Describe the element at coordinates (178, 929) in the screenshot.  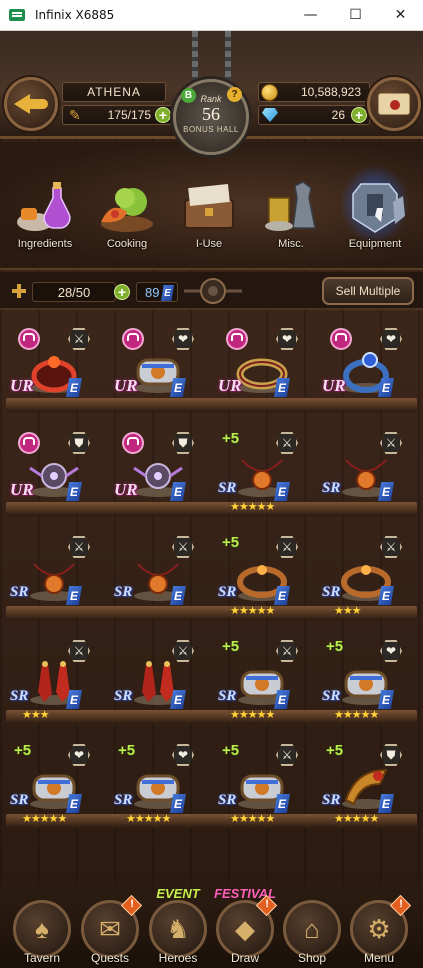
I see `helmet-icon: ♞` at that location.